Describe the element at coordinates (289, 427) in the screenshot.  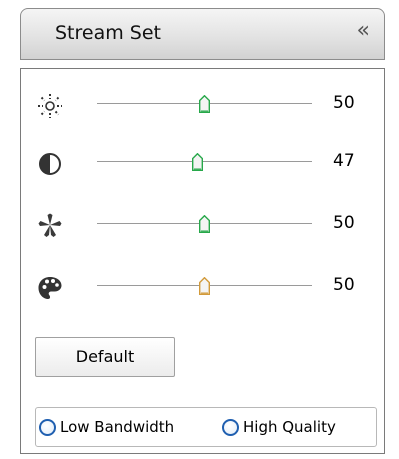
I see `high-quality-label: High Quality` at that location.